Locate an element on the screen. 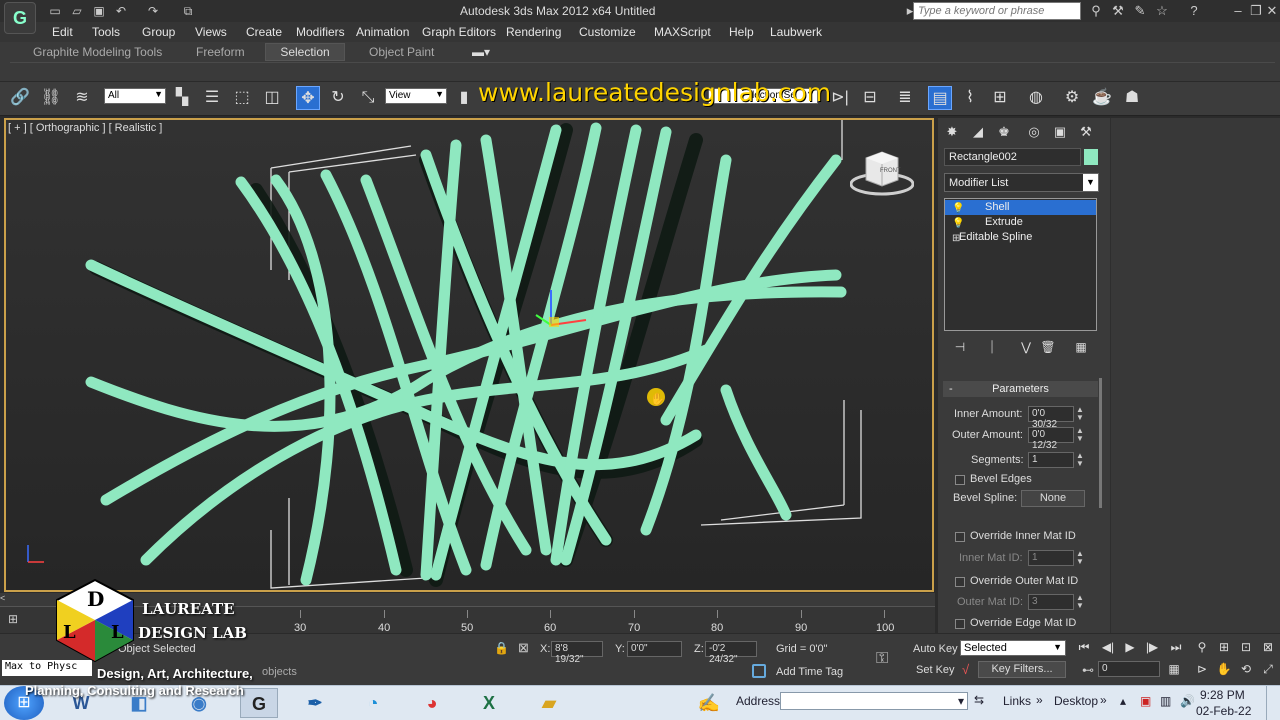 The height and width of the screenshot is (720, 1280). pin-stack-icon: ⊣ is located at coordinates (960, 347).